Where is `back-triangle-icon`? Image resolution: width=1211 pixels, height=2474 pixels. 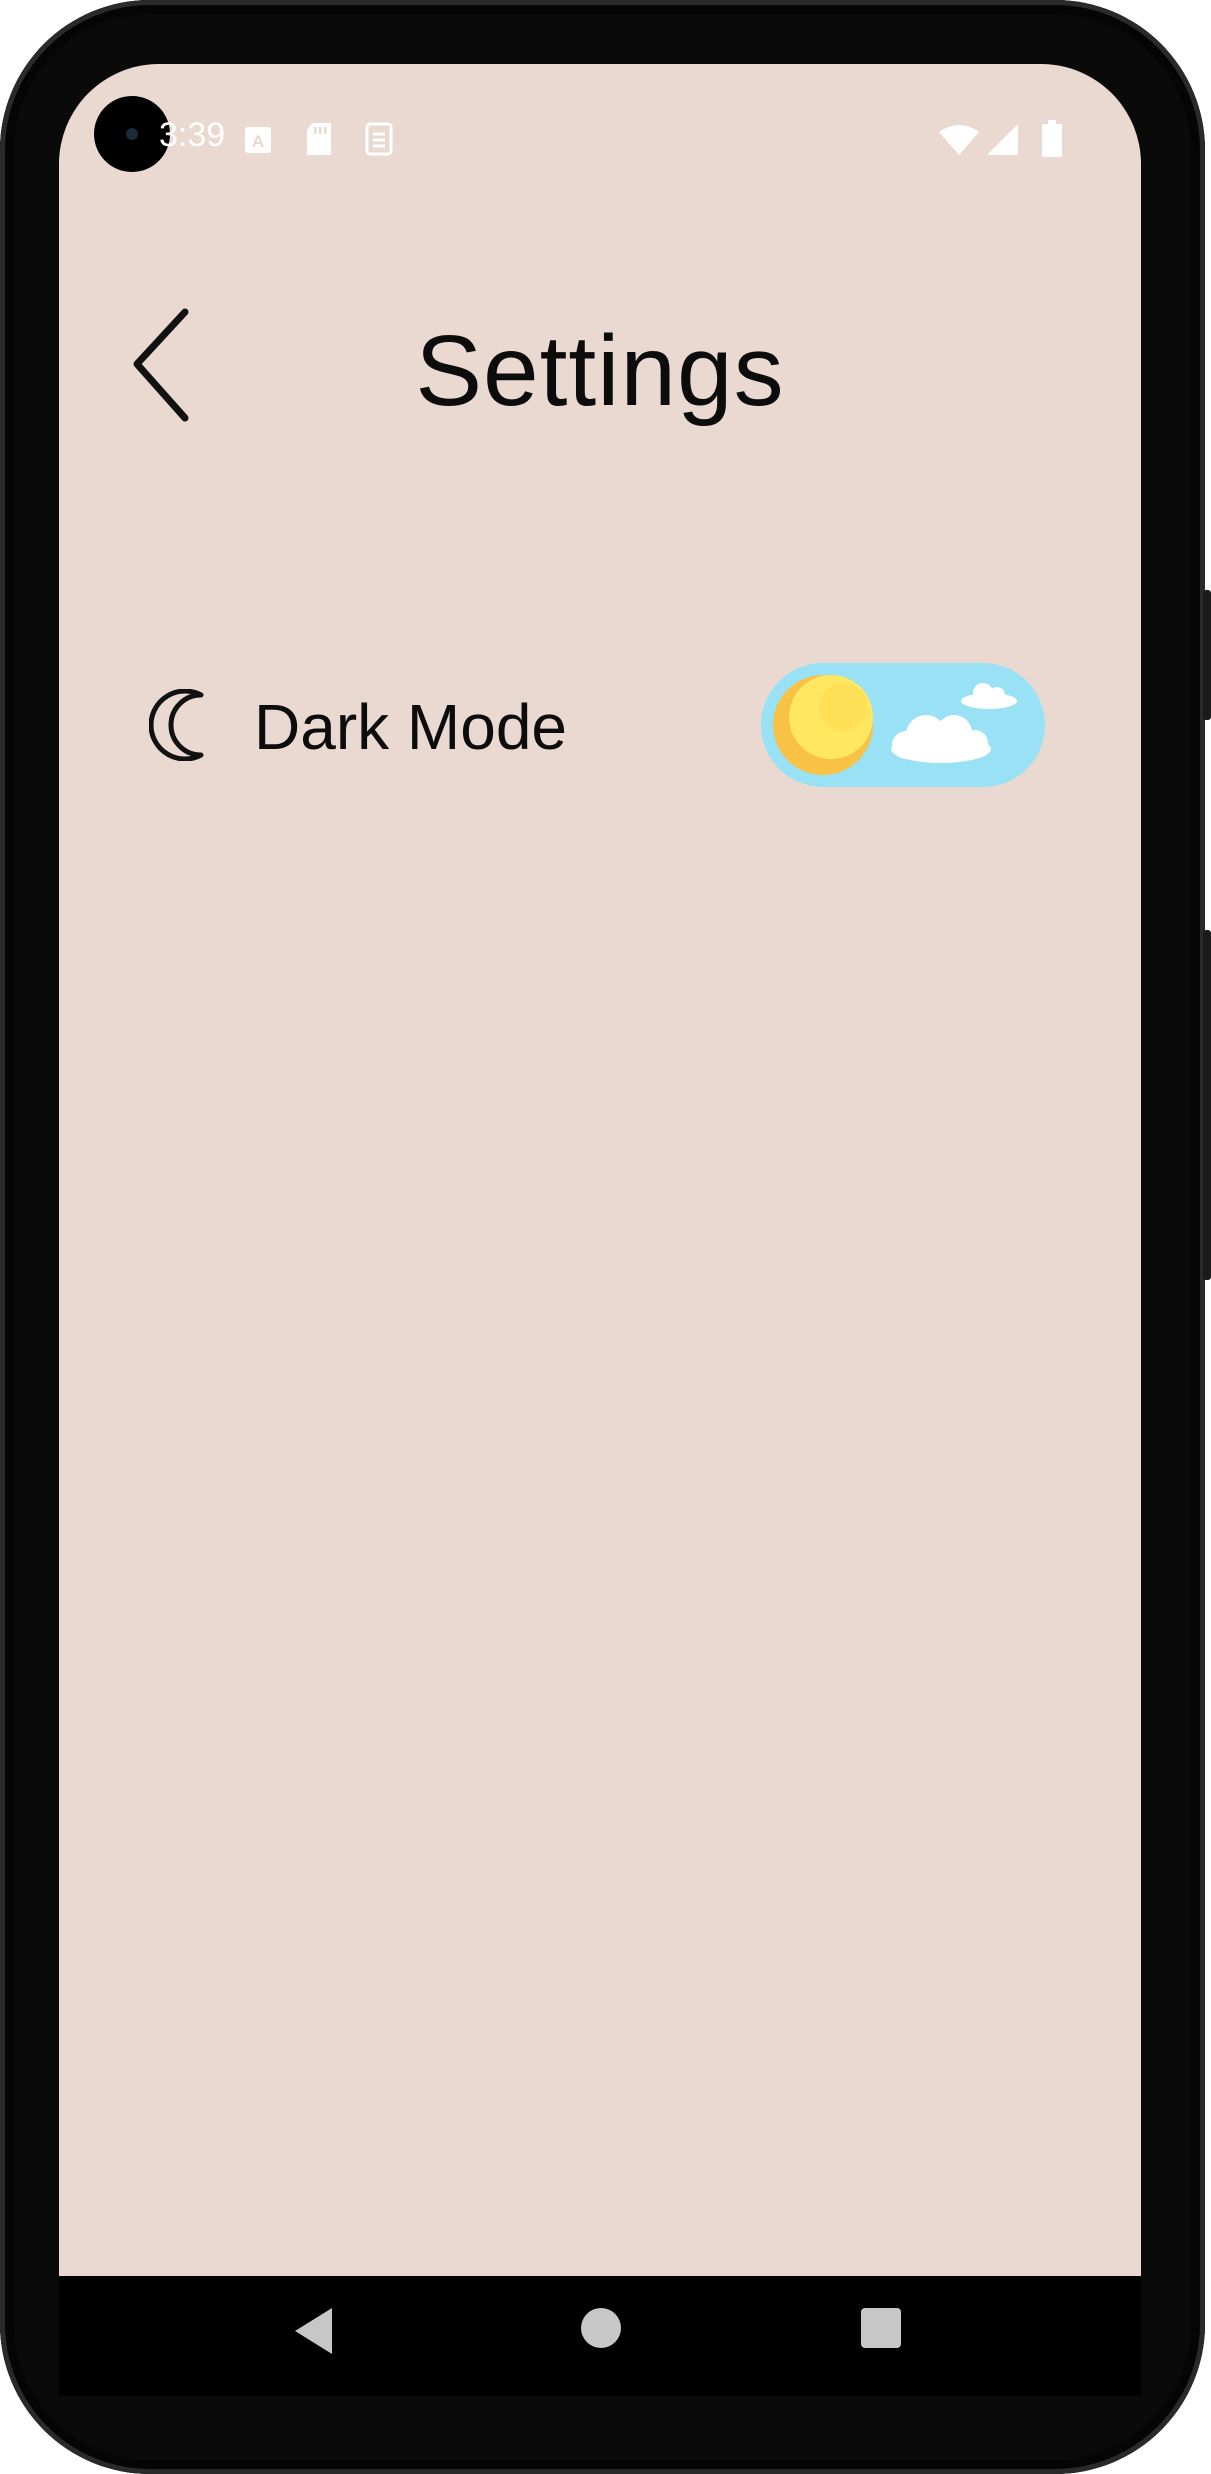
back-triangle-icon is located at coordinates (314, 2331).